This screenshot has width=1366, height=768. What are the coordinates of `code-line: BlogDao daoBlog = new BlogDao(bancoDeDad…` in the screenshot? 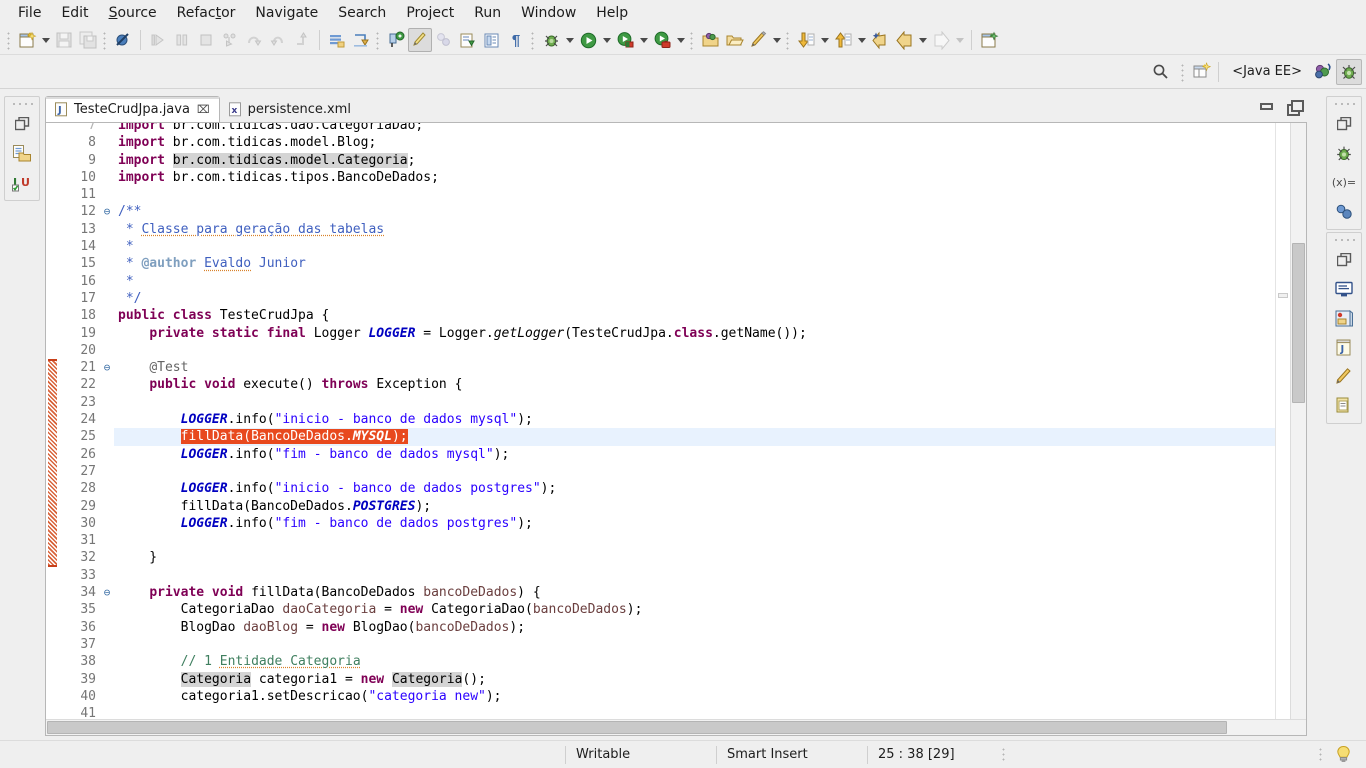 It's located at (710, 627).